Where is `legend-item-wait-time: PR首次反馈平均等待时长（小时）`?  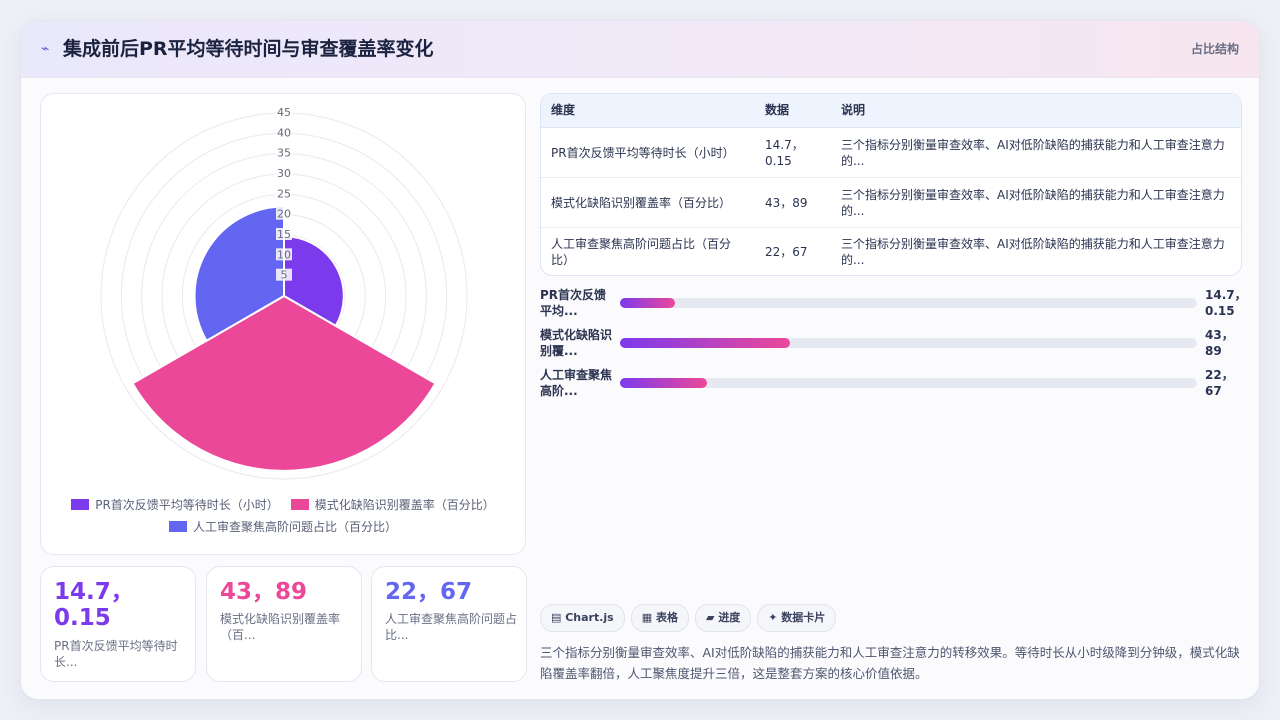 legend-item-wait-time: PR首次反馈平均等待时长（小时） is located at coordinates (175, 505).